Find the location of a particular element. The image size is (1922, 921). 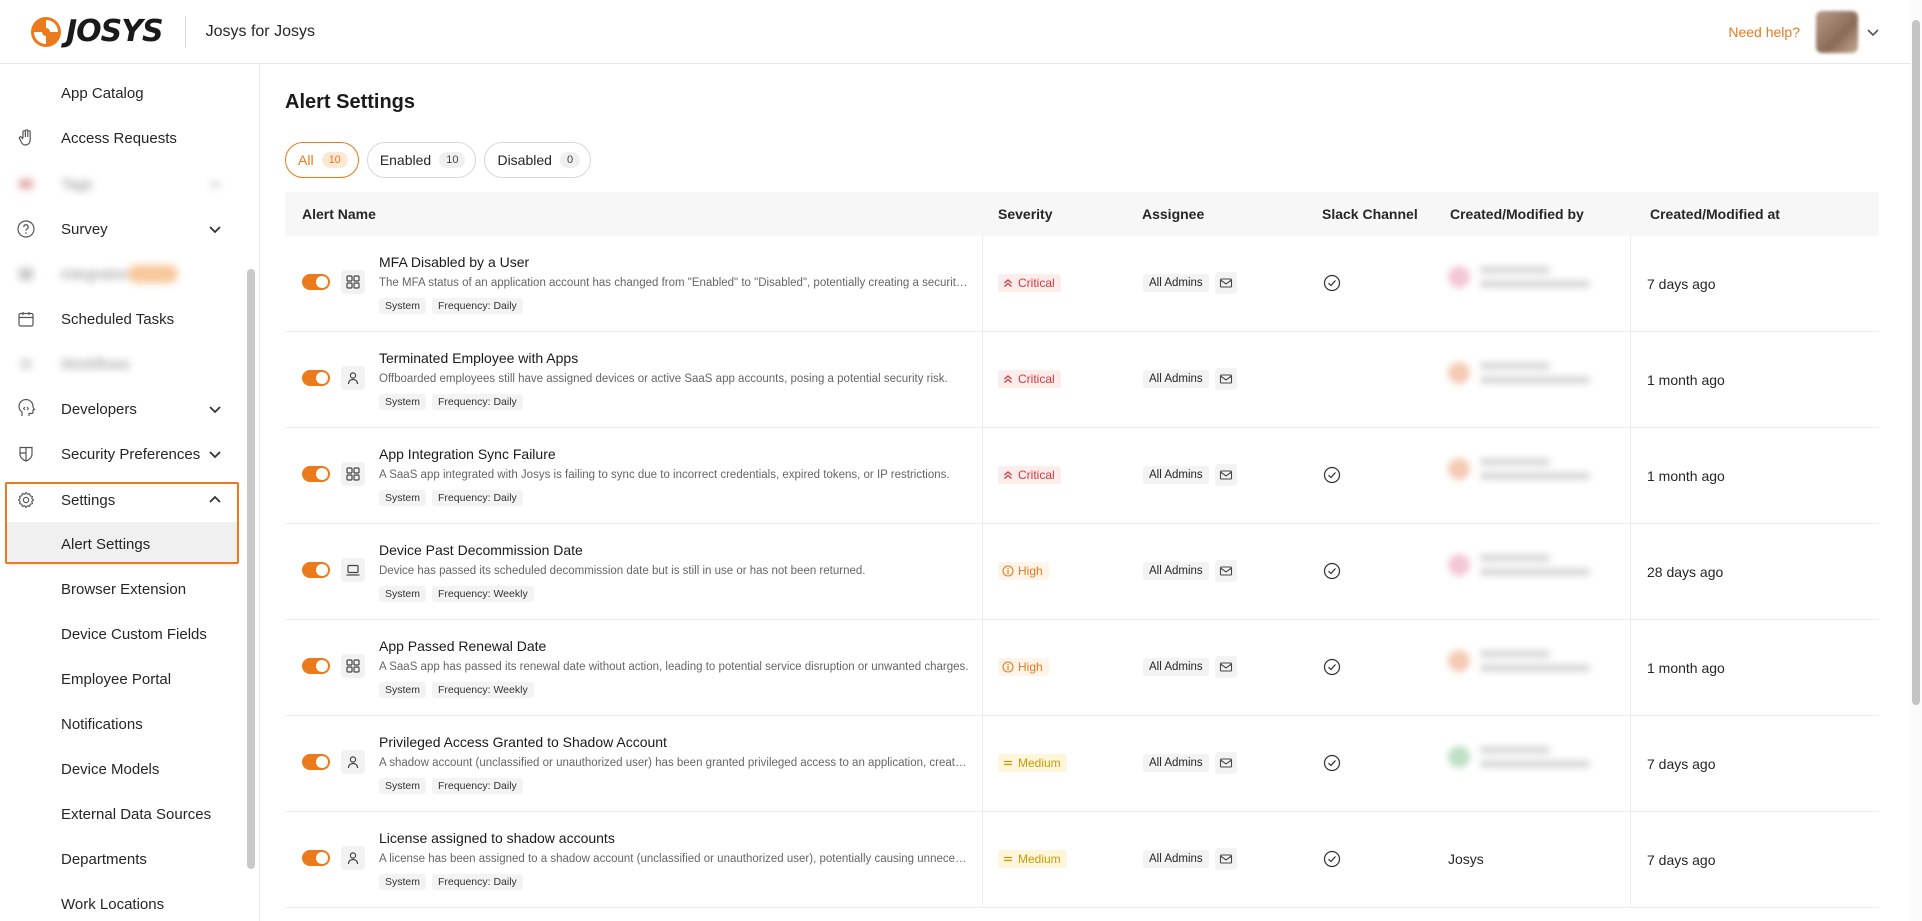

header-divider is located at coordinates (185, 31).